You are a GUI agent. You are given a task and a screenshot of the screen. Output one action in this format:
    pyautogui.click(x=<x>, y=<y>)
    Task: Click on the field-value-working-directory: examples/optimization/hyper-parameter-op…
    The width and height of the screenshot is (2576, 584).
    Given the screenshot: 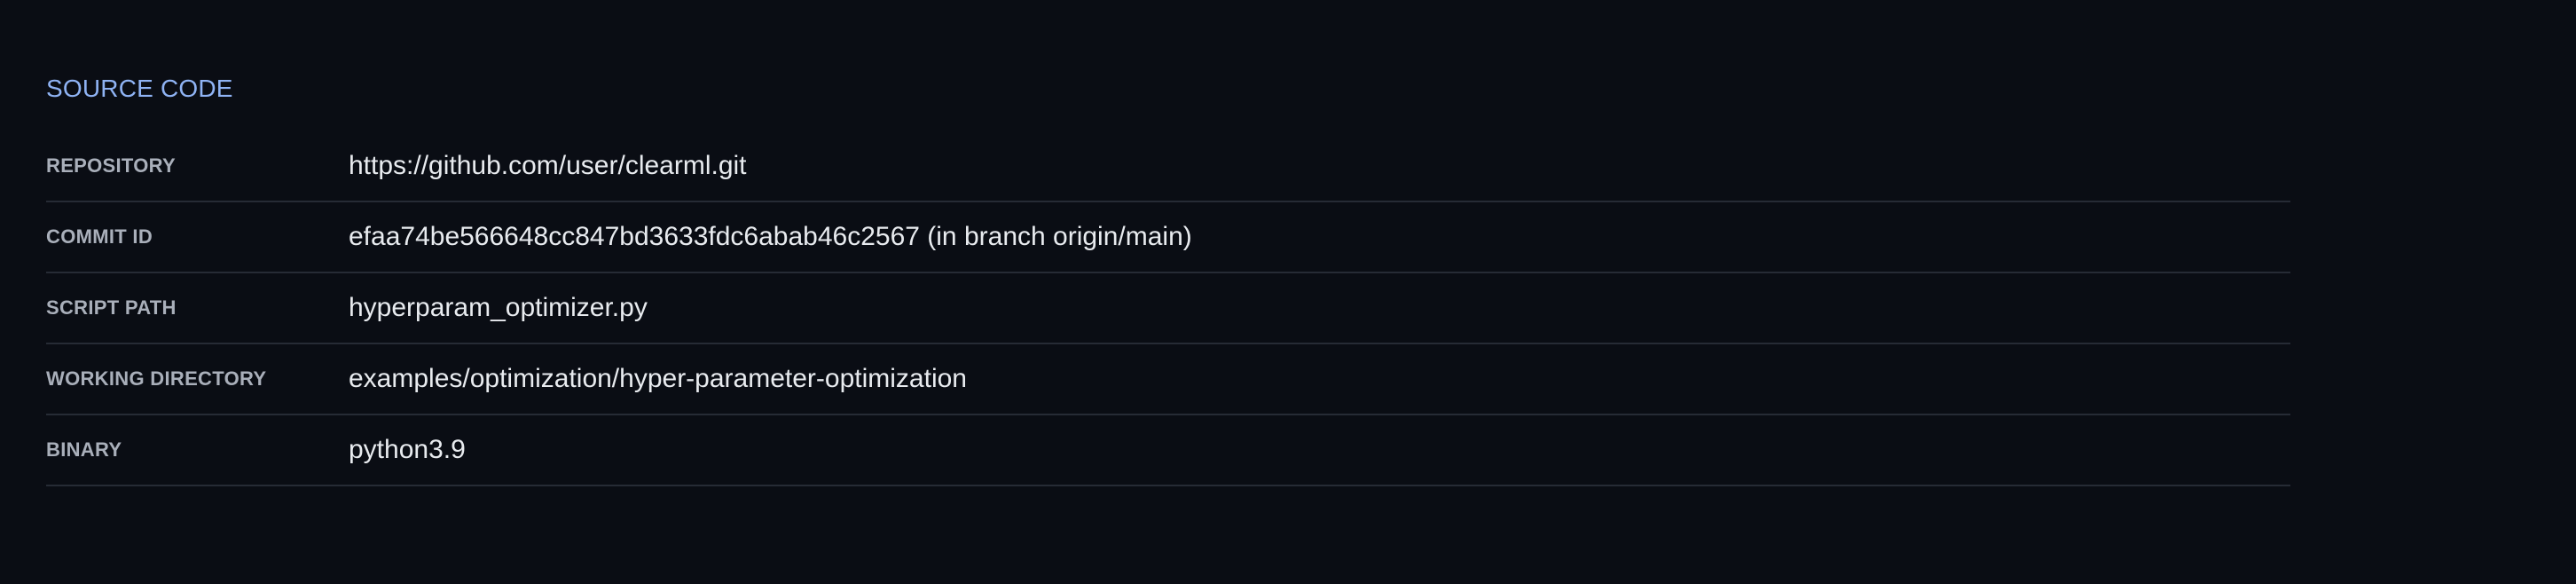 What is the action you would take?
    pyautogui.click(x=658, y=379)
    